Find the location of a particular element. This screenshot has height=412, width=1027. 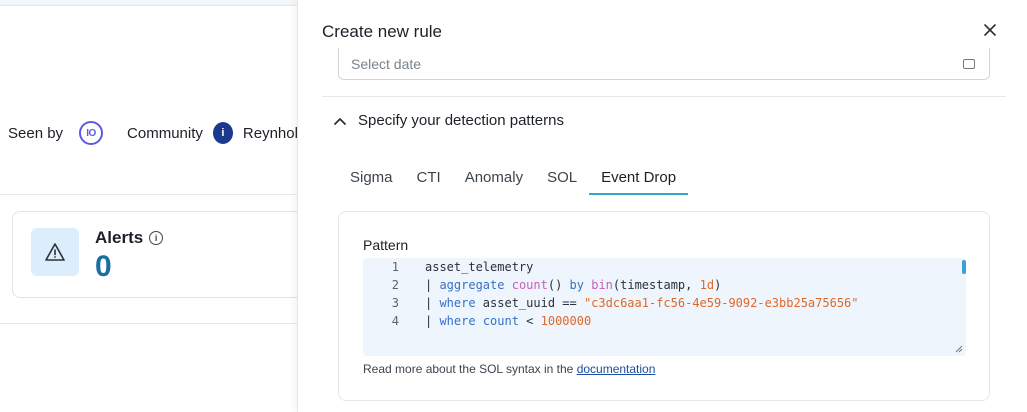

chevron-up-icon is located at coordinates (340, 121).